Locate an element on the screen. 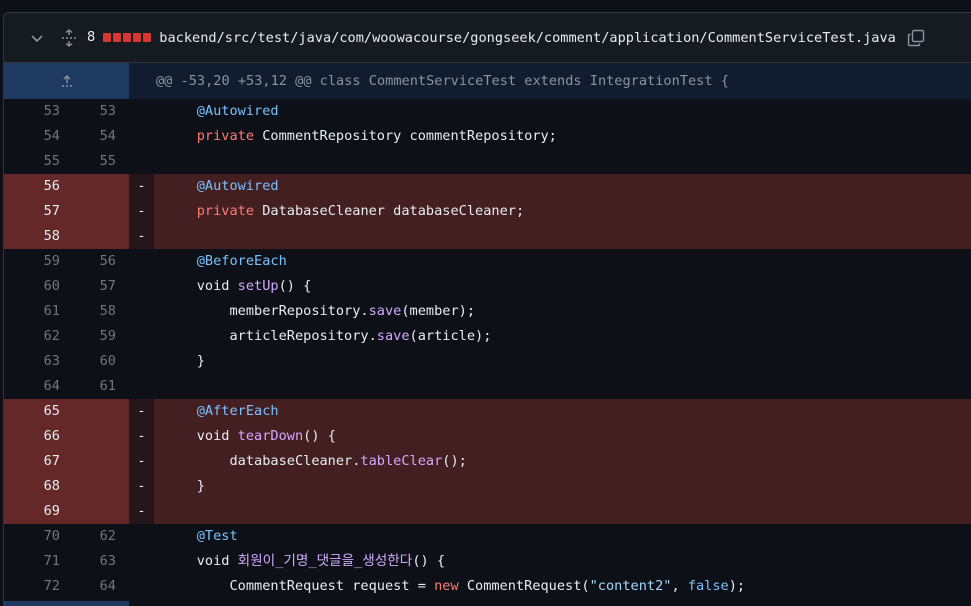 The width and height of the screenshot is (971, 606). line-number-gutter: 64 61 is located at coordinates (66, 386).